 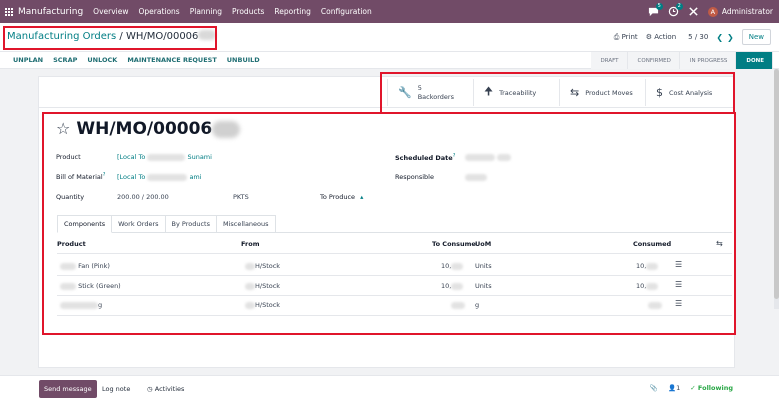 I want to click on highlight-box-smart-buttons, so click(x=557, y=93).